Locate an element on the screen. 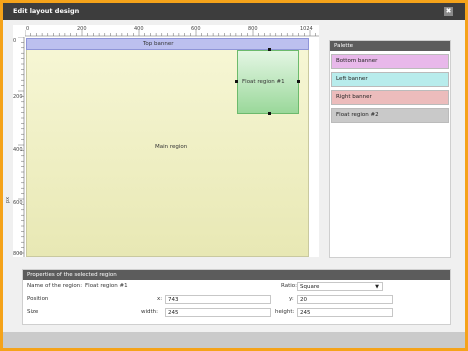 The height and width of the screenshot is (351, 468). height-label: height: is located at coordinates (285, 312).